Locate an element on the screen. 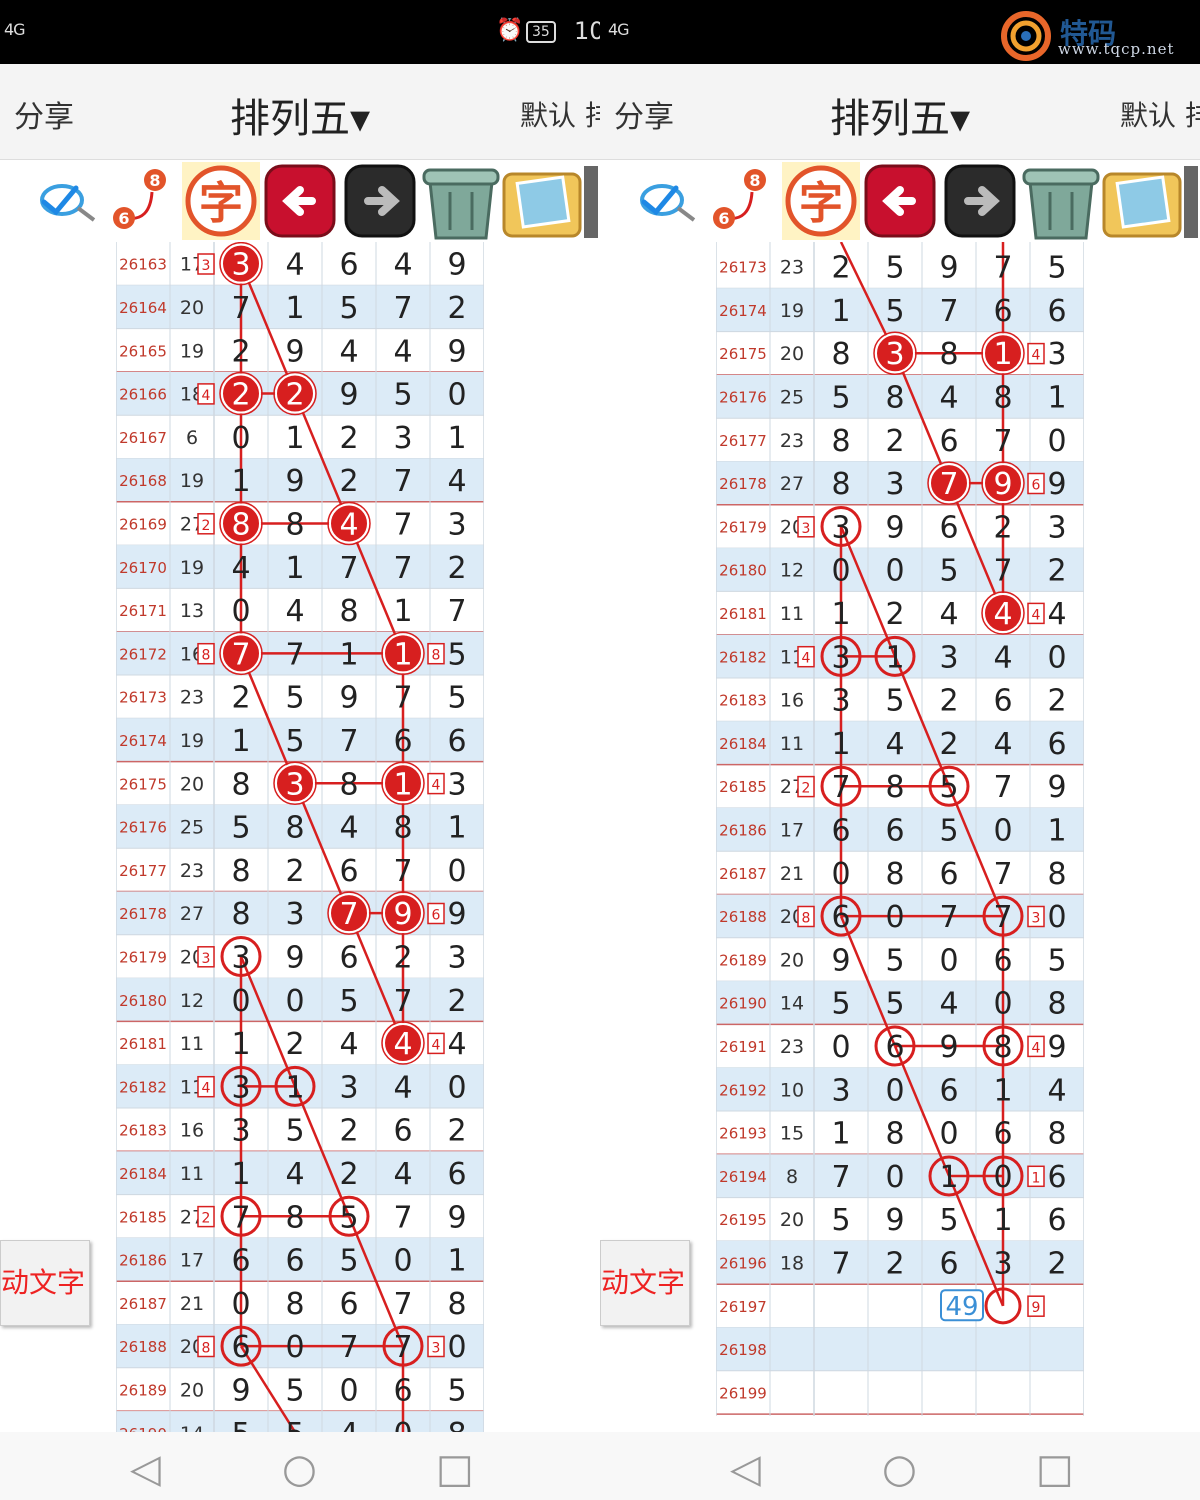  sum-value: 19 is located at coordinates (192, 481).